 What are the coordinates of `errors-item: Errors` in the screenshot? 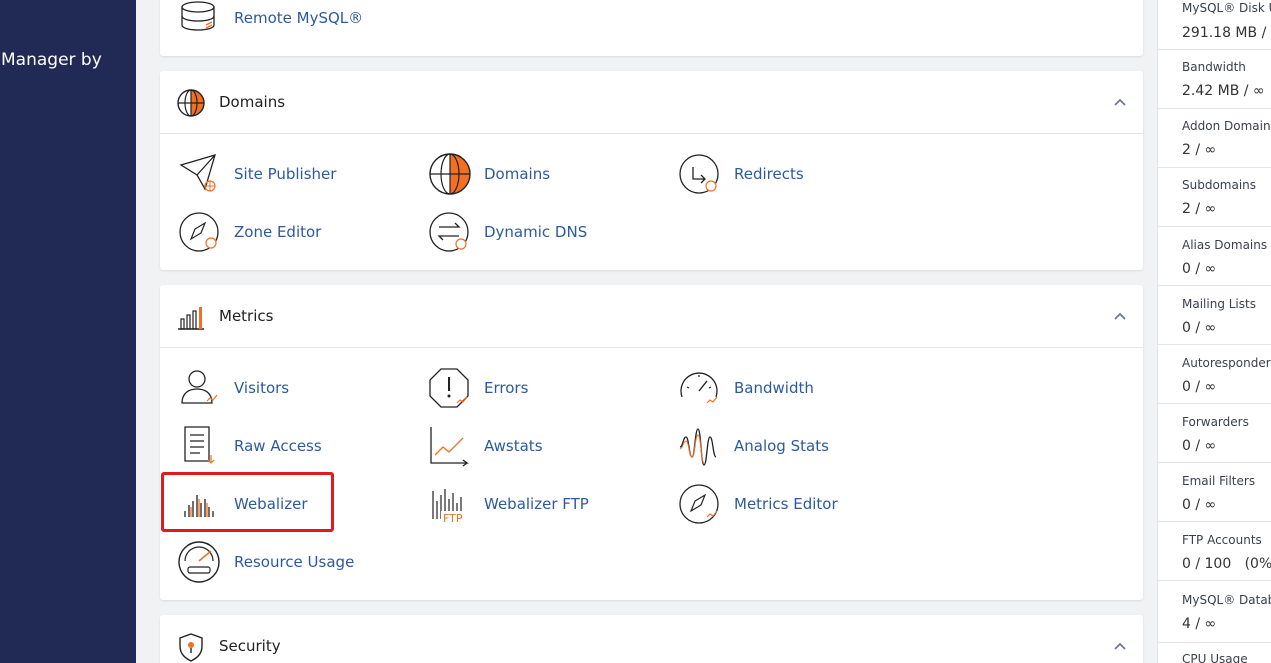 It's located at (477, 388).